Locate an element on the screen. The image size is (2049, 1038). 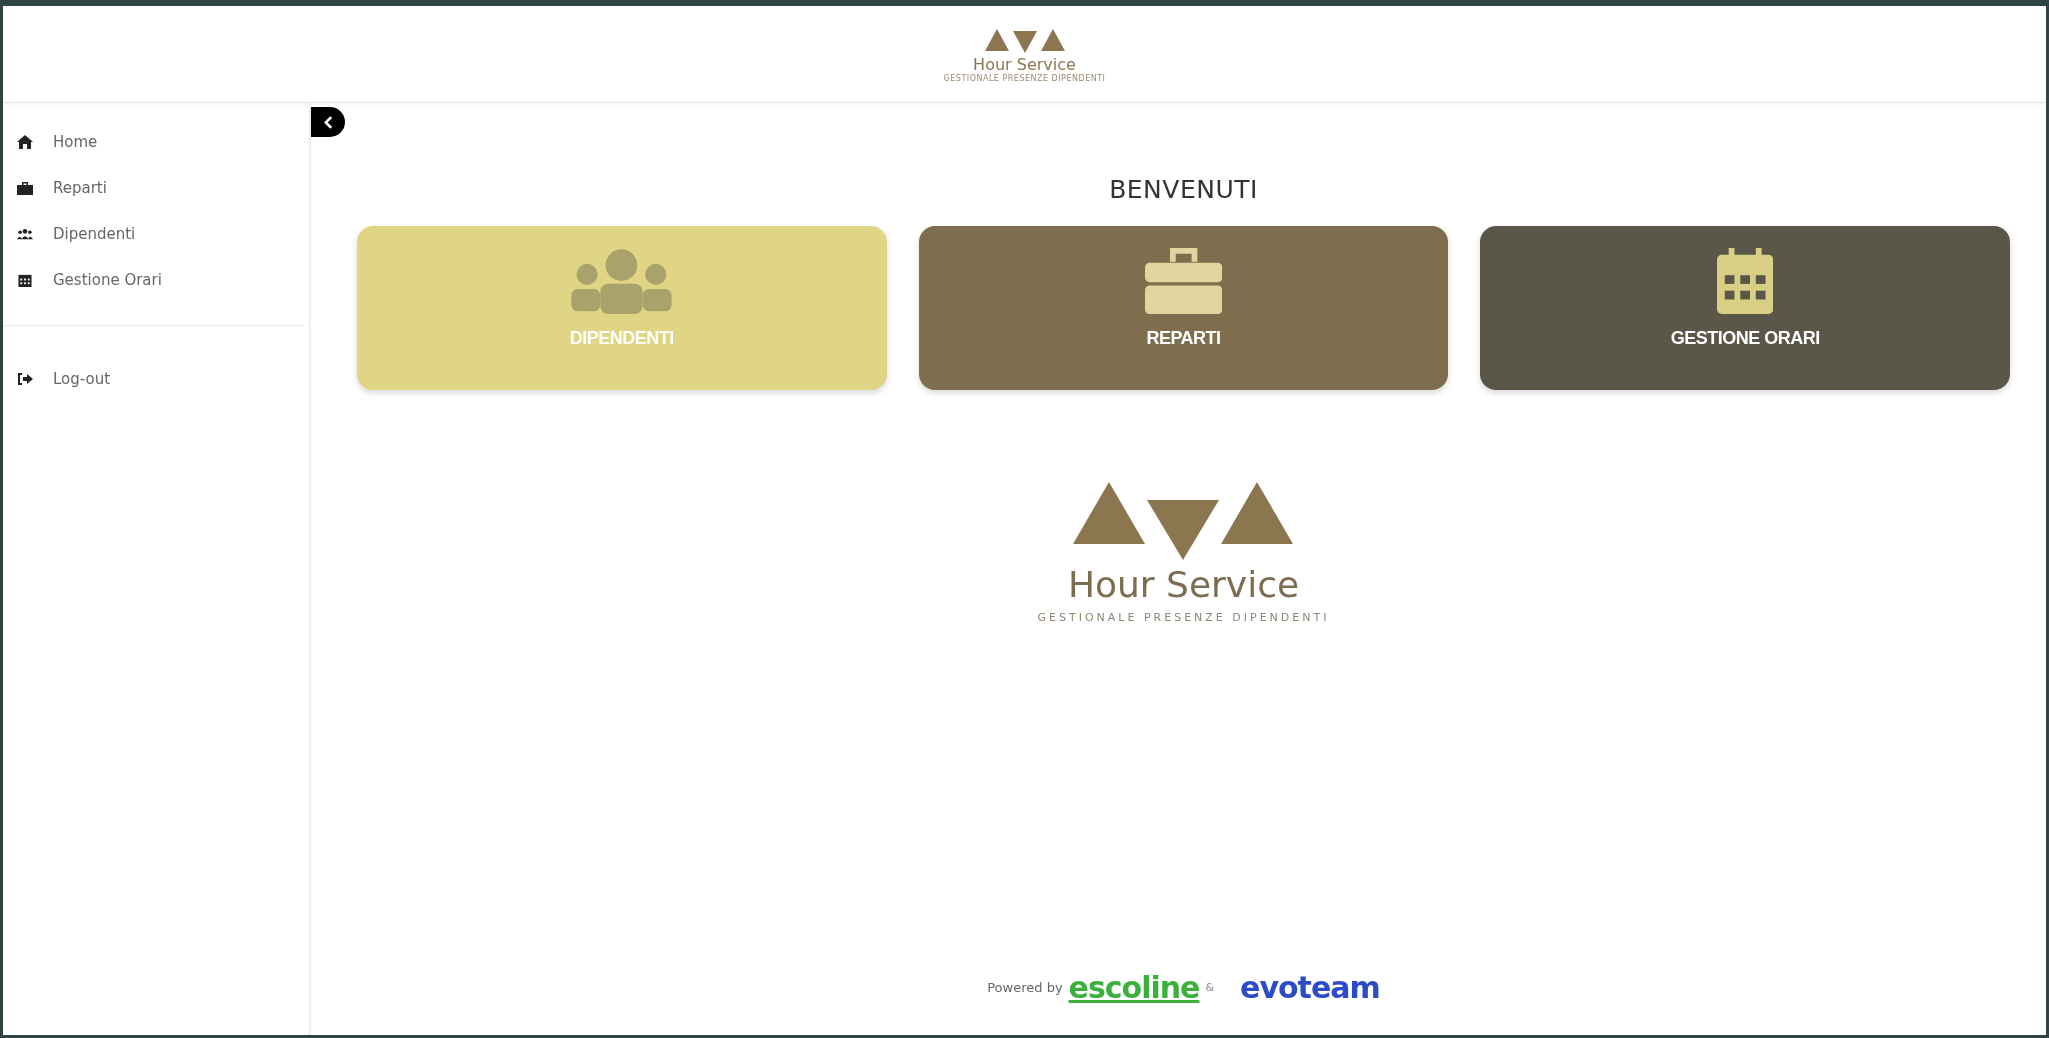
logout-link: Log-out is located at coordinates (156, 379).